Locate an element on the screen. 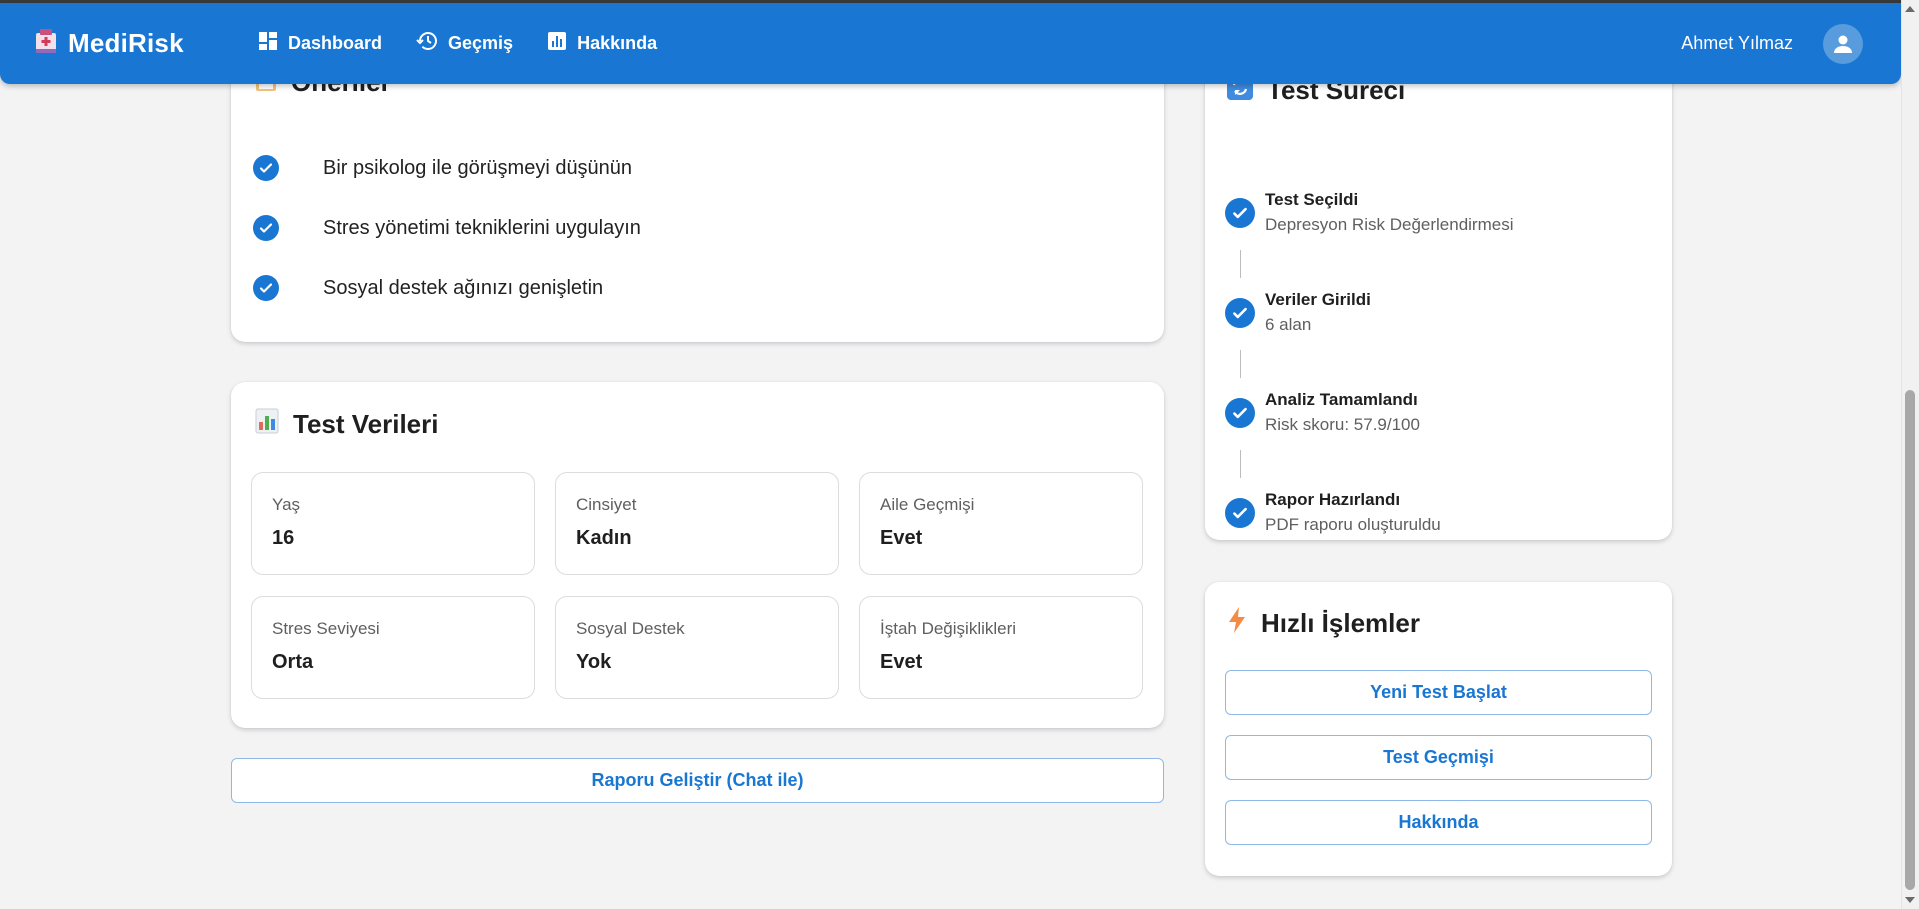  field-label: Sosyal Destek is located at coordinates (630, 628).